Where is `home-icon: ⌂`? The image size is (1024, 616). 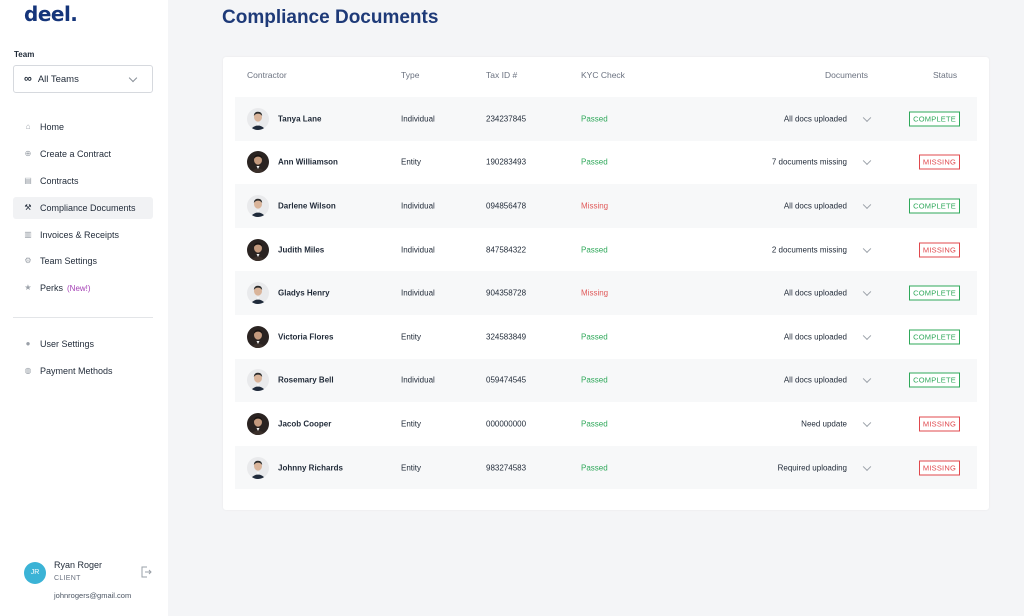 home-icon: ⌂ is located at coordinates (28, 126).